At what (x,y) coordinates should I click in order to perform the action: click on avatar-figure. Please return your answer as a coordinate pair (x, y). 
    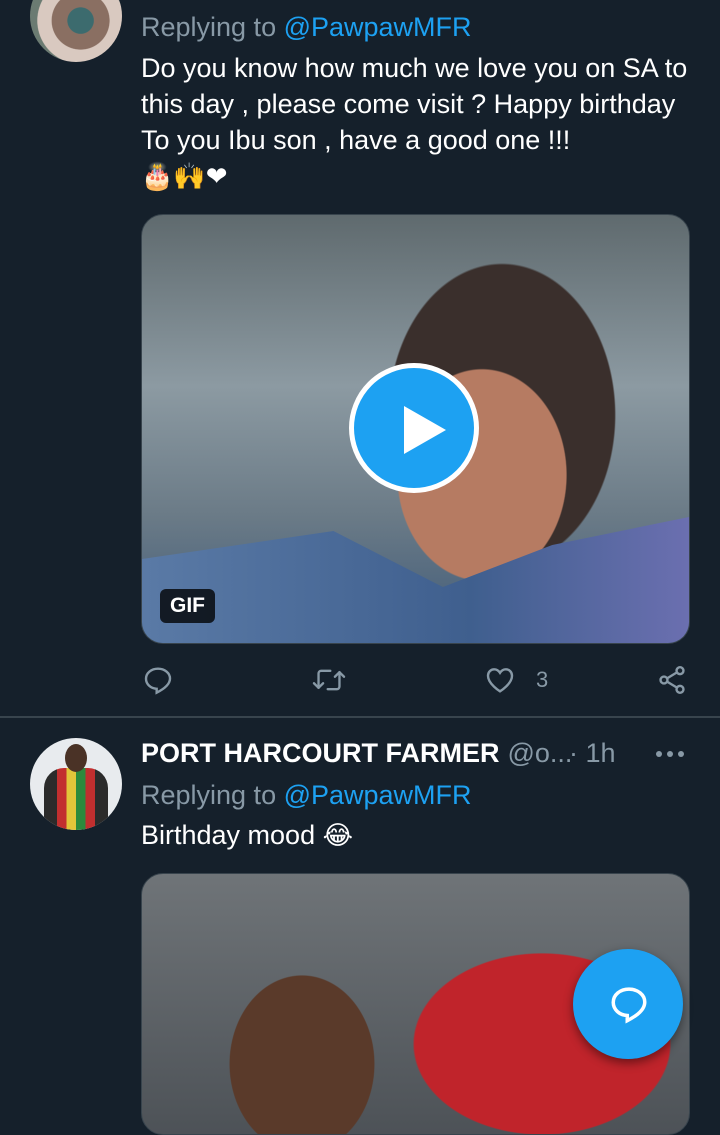
    Looking at the image, I should click on (76, 799).